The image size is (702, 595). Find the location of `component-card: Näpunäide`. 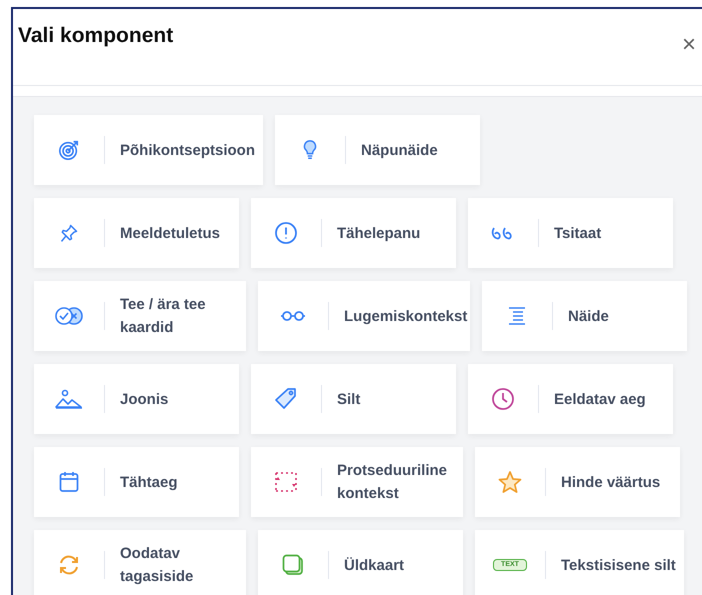

component-card: Näpunäide is located at coordinates (377, 150).